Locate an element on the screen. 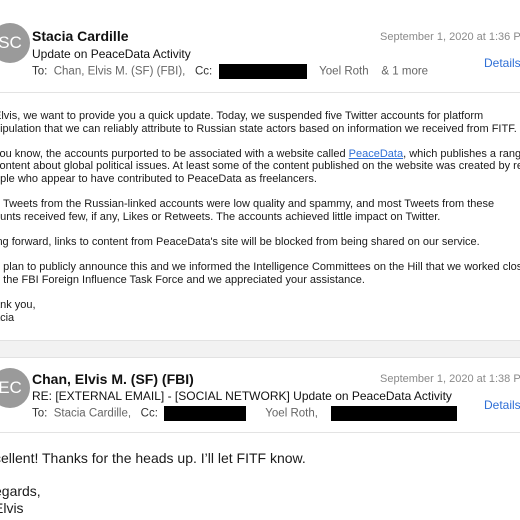 This screenshot has width=520, height=520. email-subject: Update on PeaceData Activity is located at coordinates (111, 54).